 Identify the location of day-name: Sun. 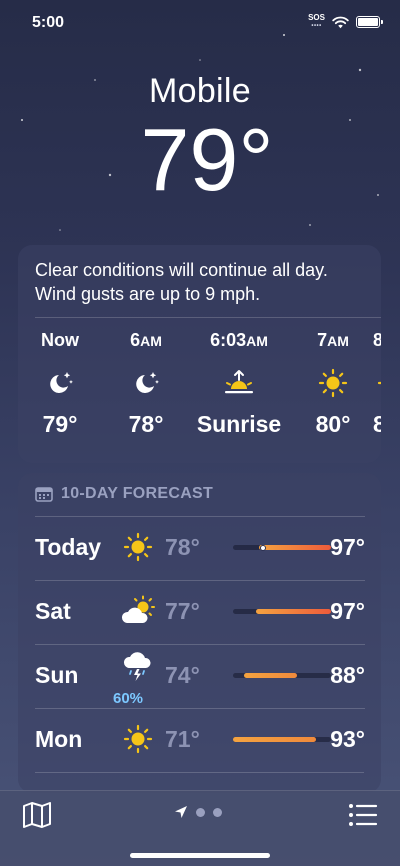
(57, 675).